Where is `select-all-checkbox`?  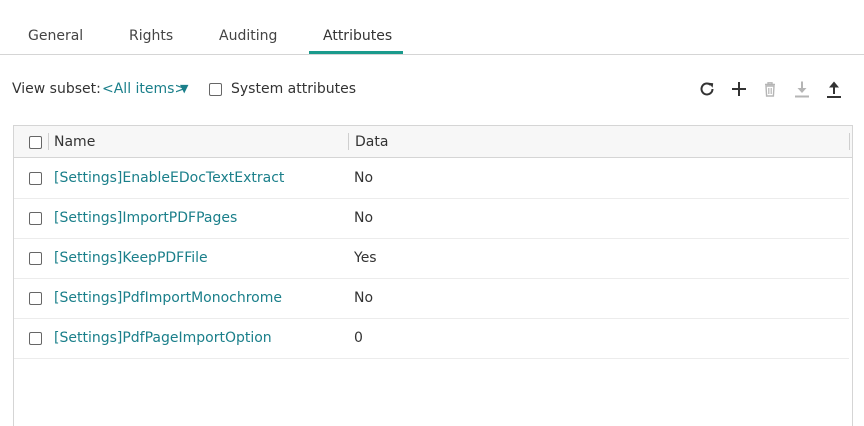
select-all-checkbox is located at coordinates (35, 142).